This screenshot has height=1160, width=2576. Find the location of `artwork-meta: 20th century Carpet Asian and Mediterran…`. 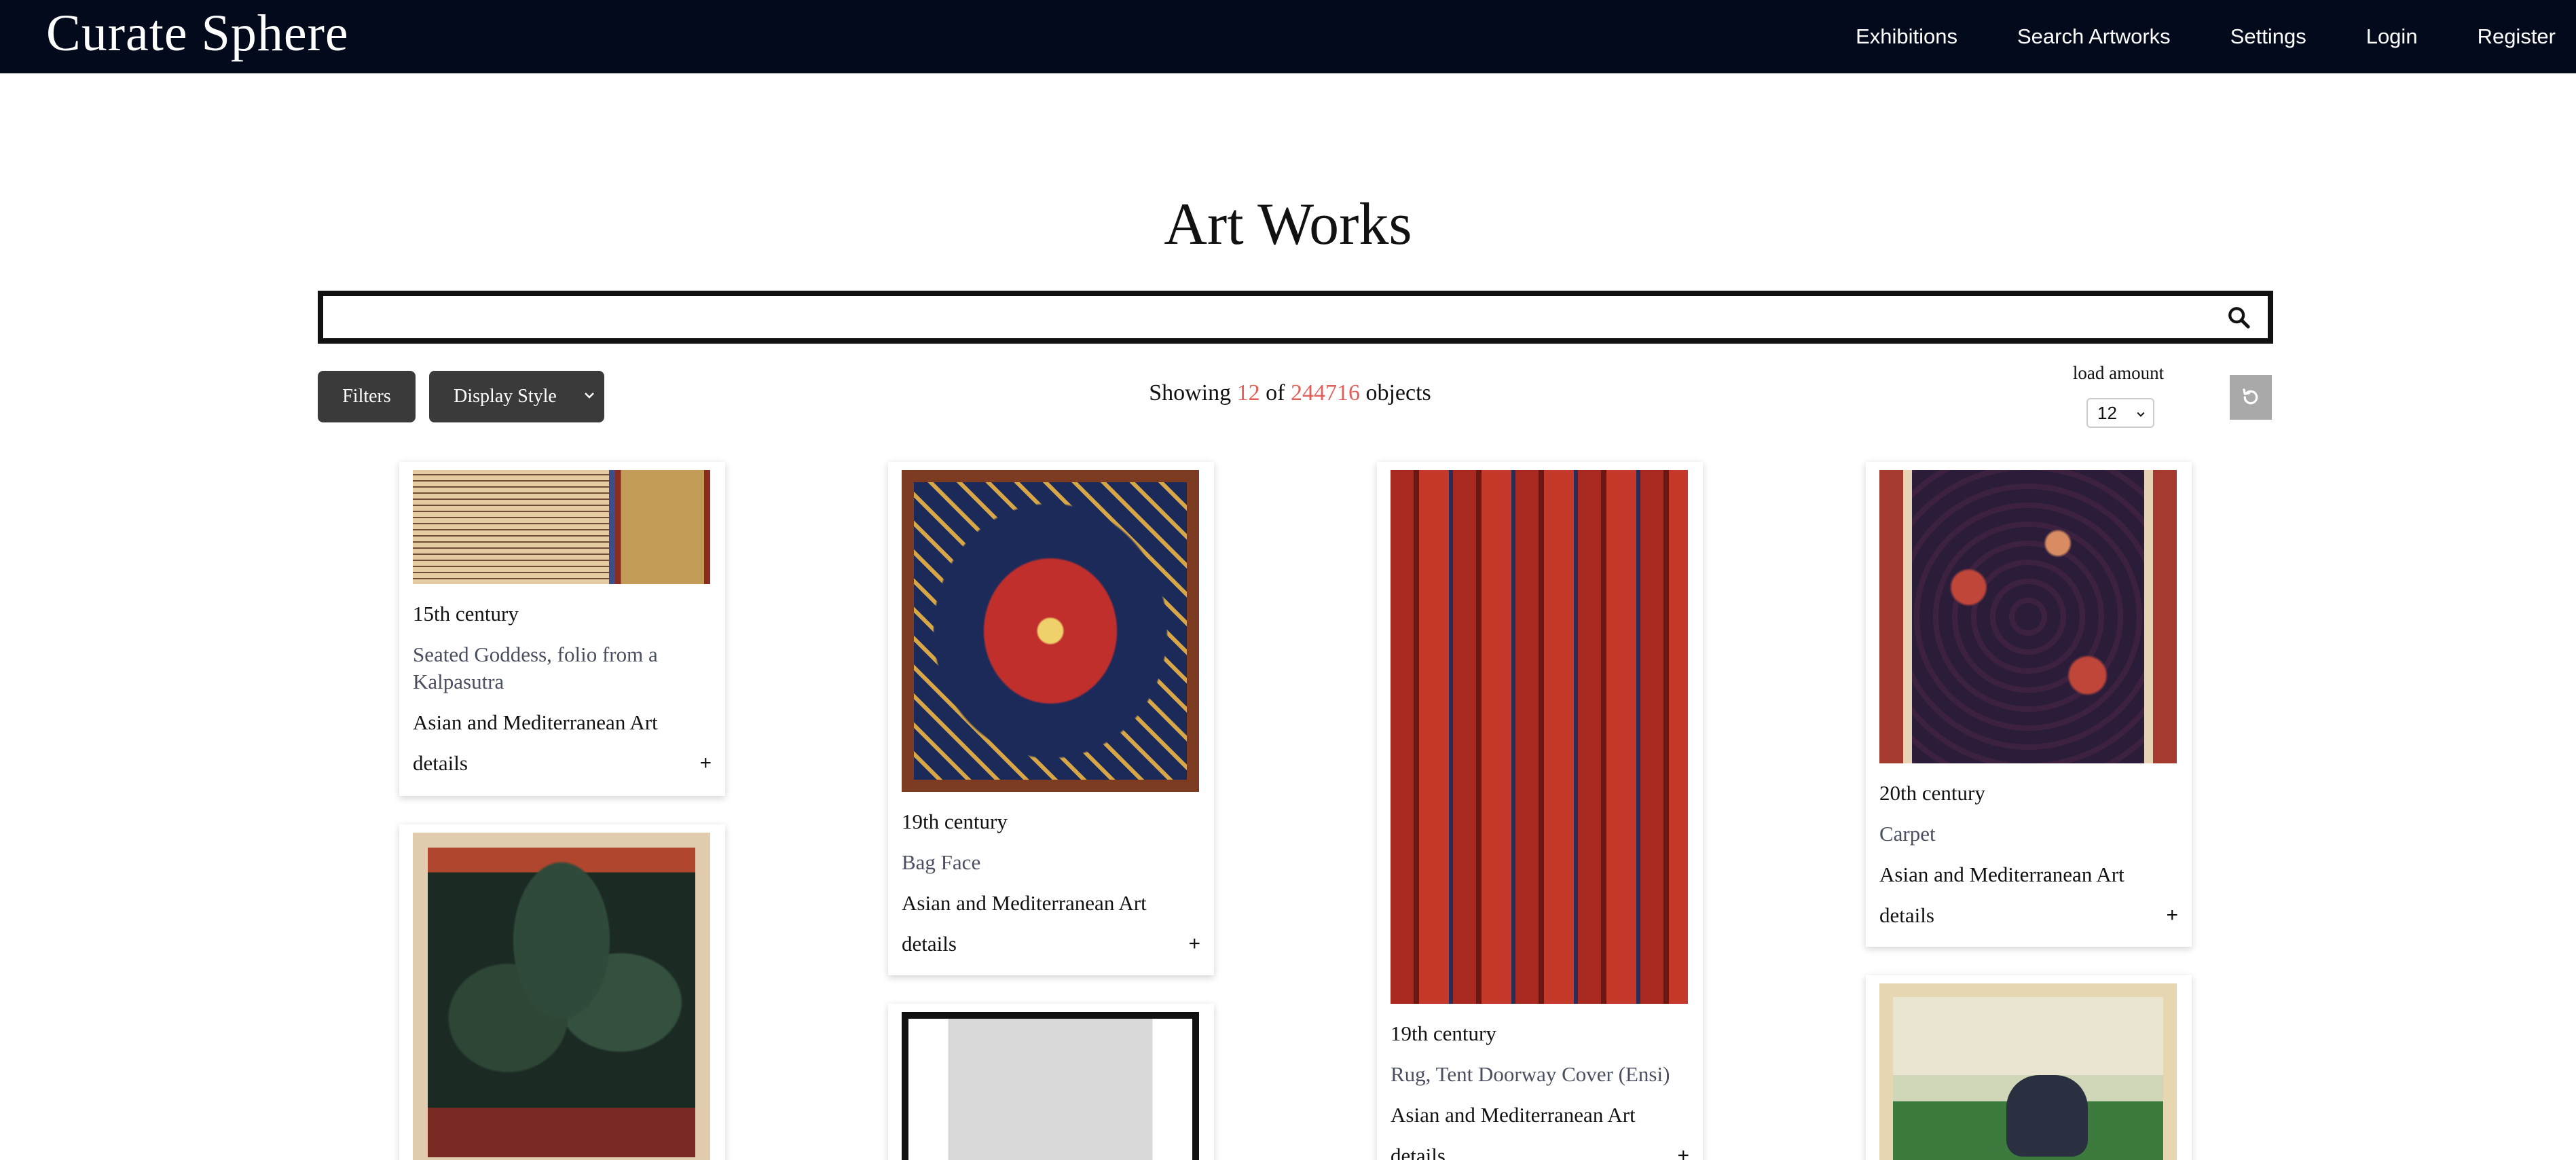

artwork-meta: 20th century Carpet Asian and Mediterran… is located at coordinates (2029, 854).